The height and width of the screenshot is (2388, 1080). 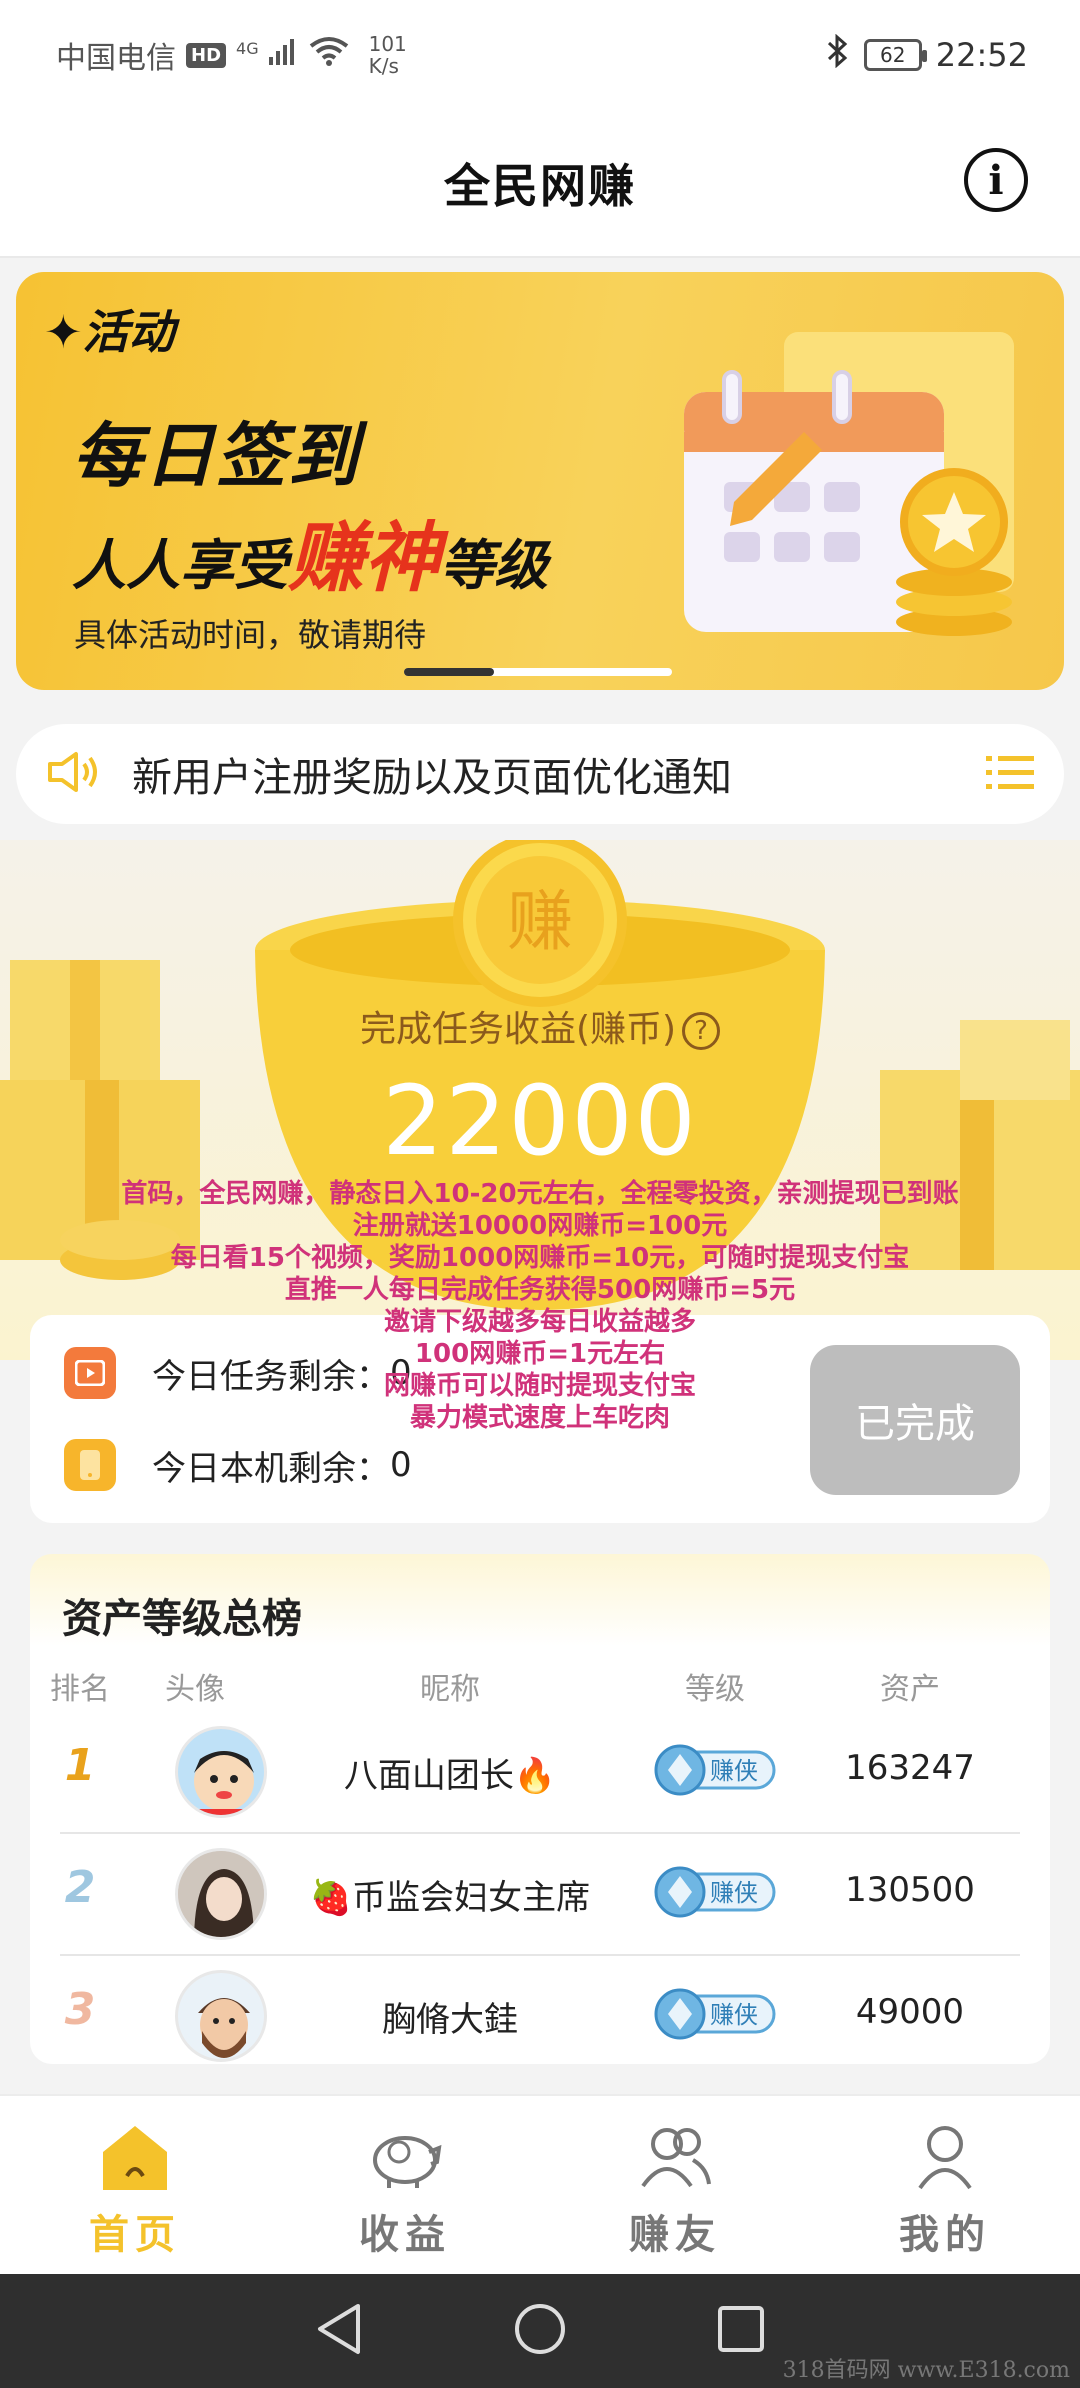 I want to click on home-circle-icon, so click(x=540, y=2331).